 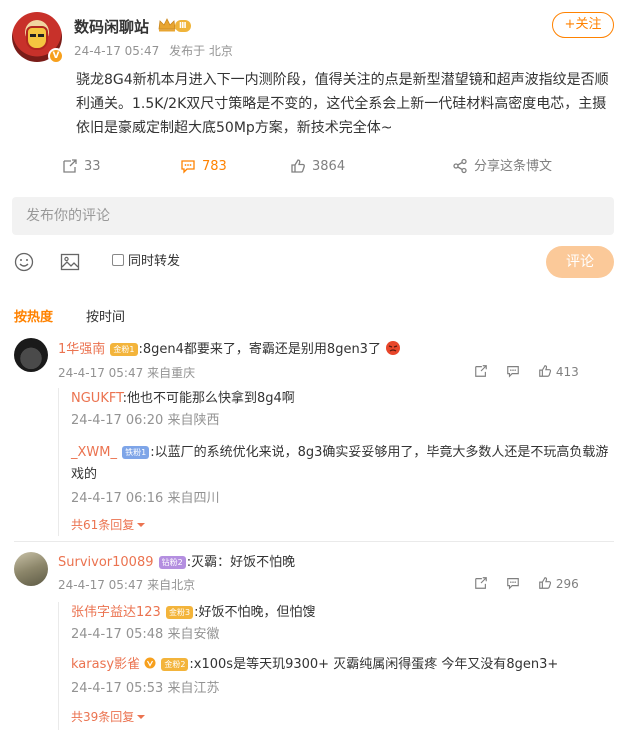 I want to click on commenter-name: 1华强南, so click(x=81, y=349).